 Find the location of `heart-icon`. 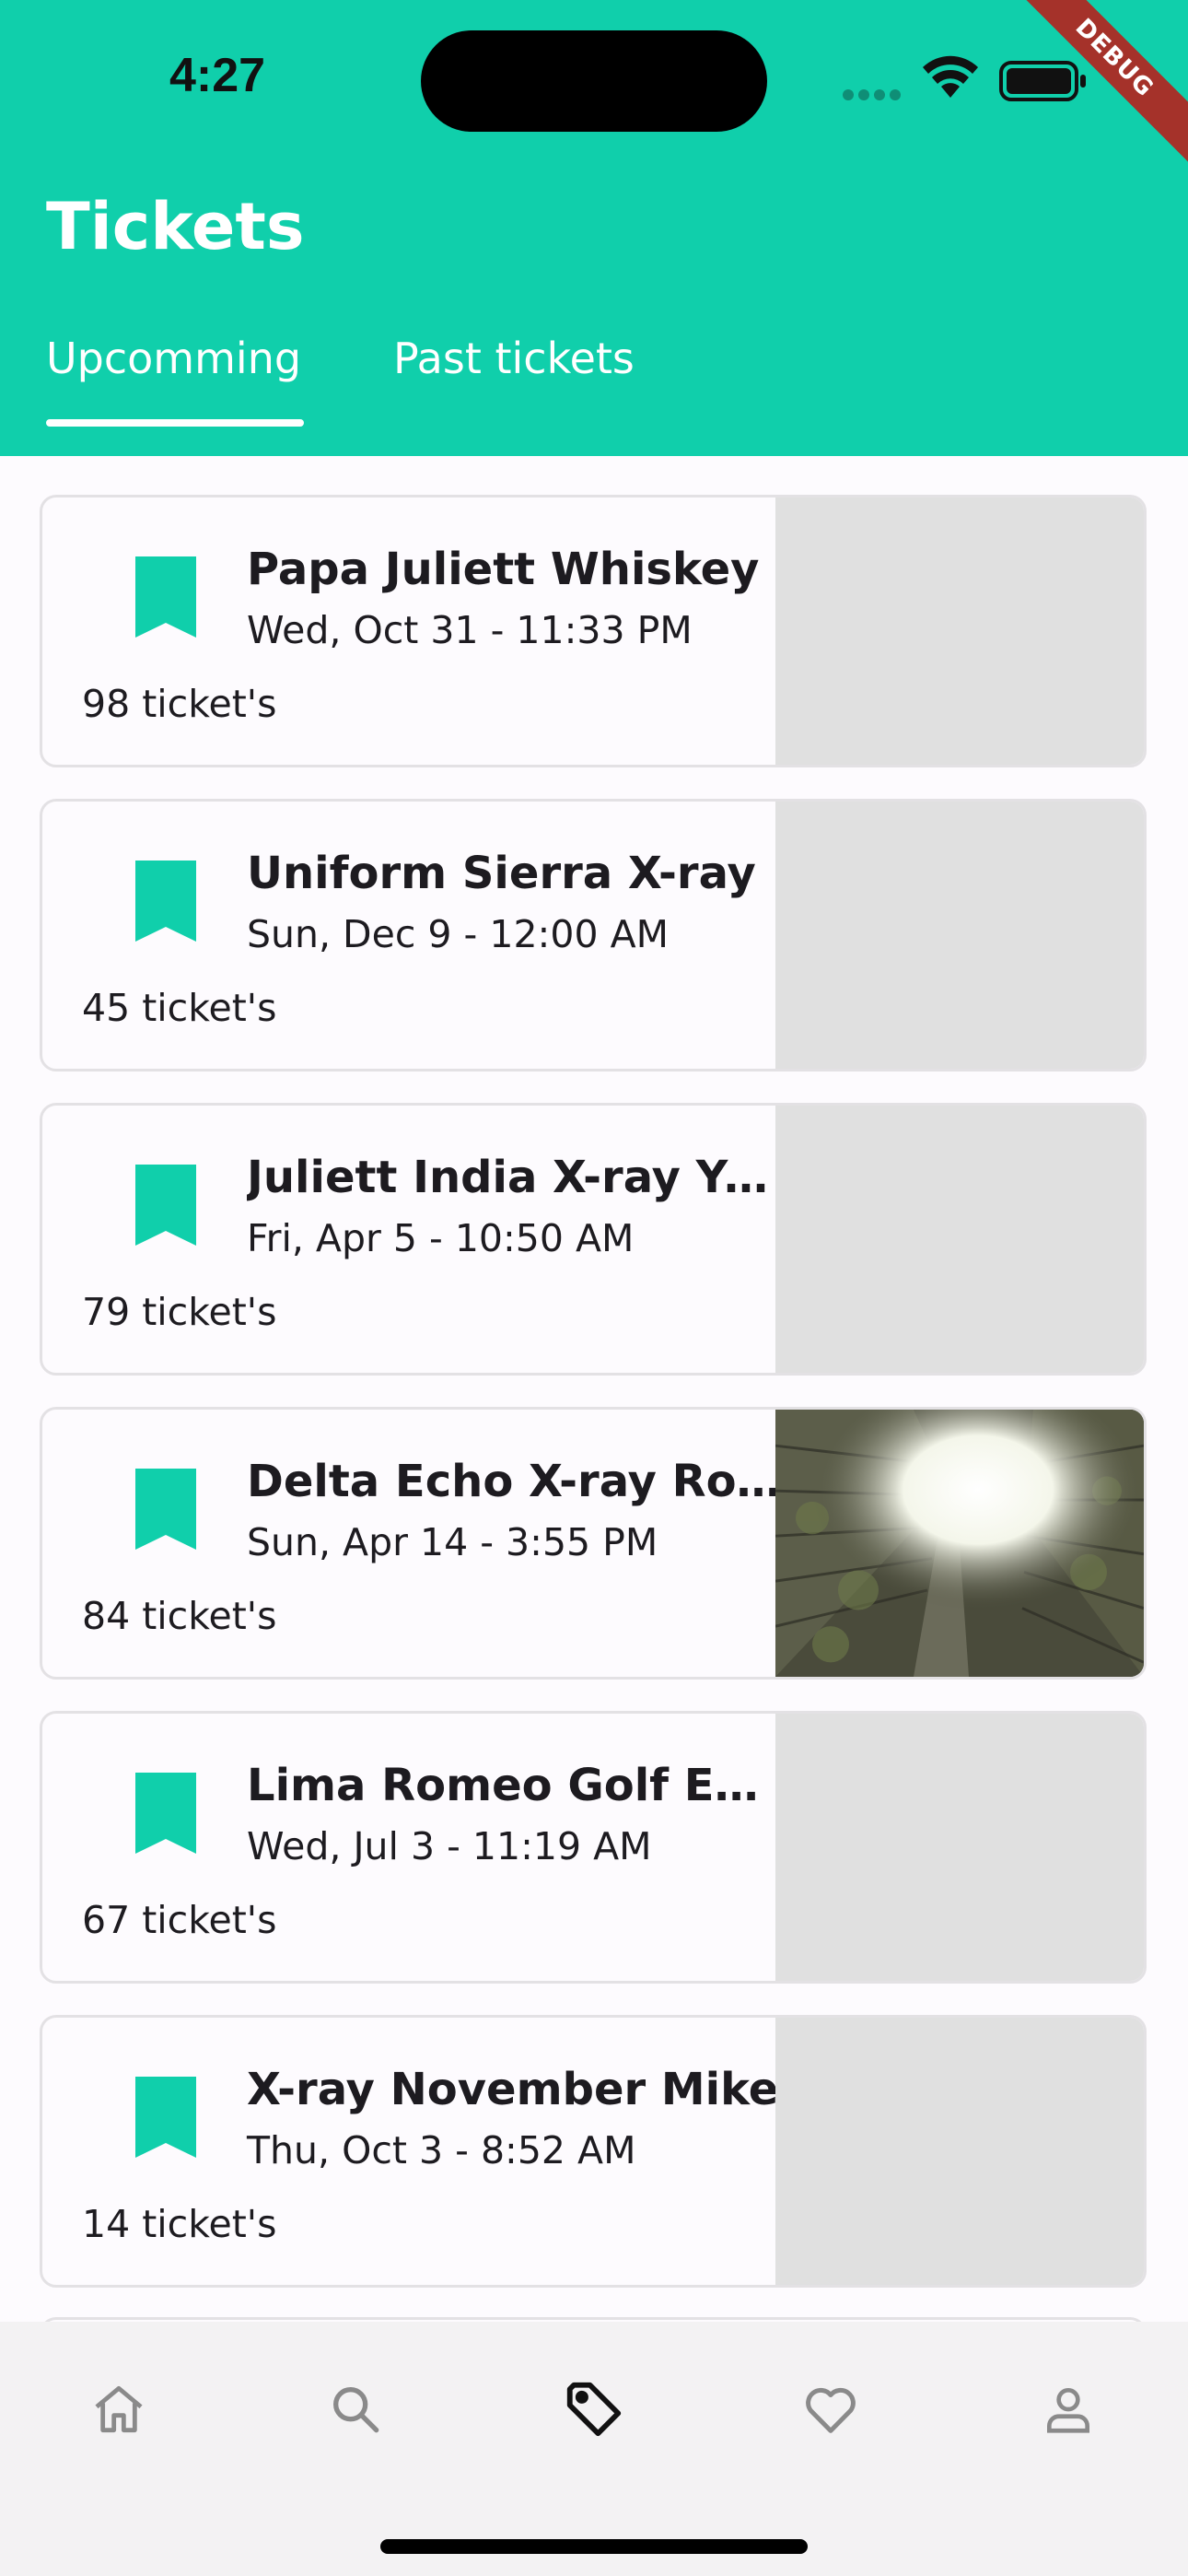

heart-icon is located at coordinates (831, 2410).